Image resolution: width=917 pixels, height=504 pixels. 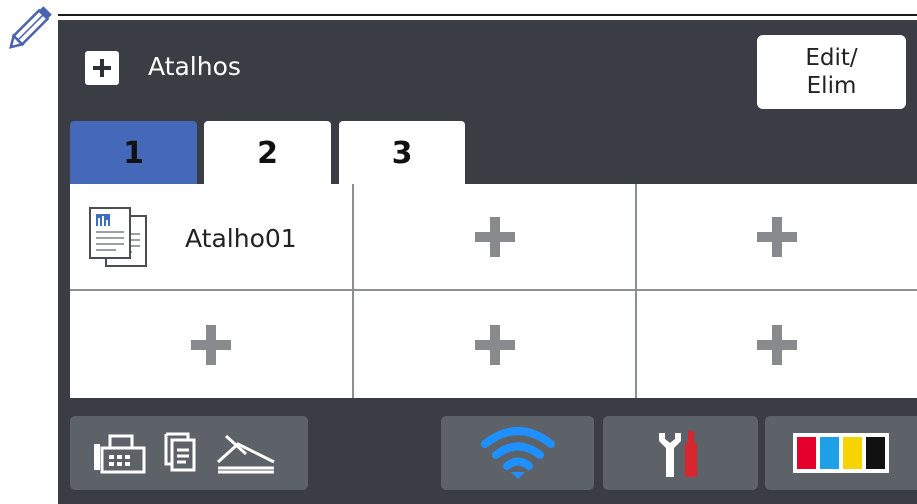 I want to click on wifi-status-button, so click(x=517, y=453).